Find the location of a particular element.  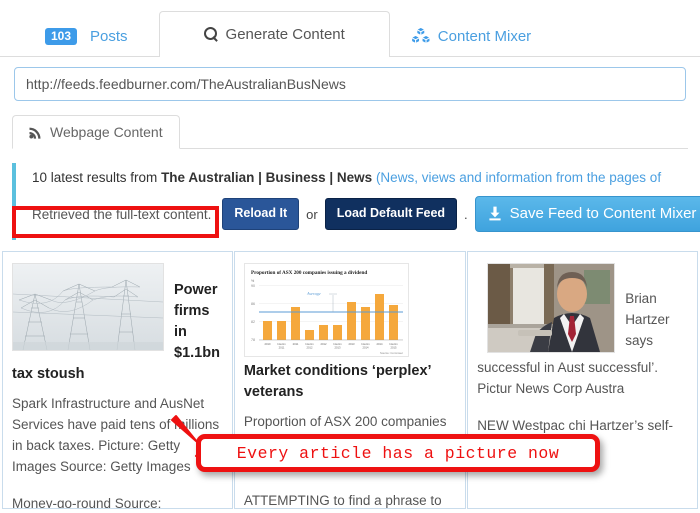

svg-text: Average is located at coordinates (313, 293).